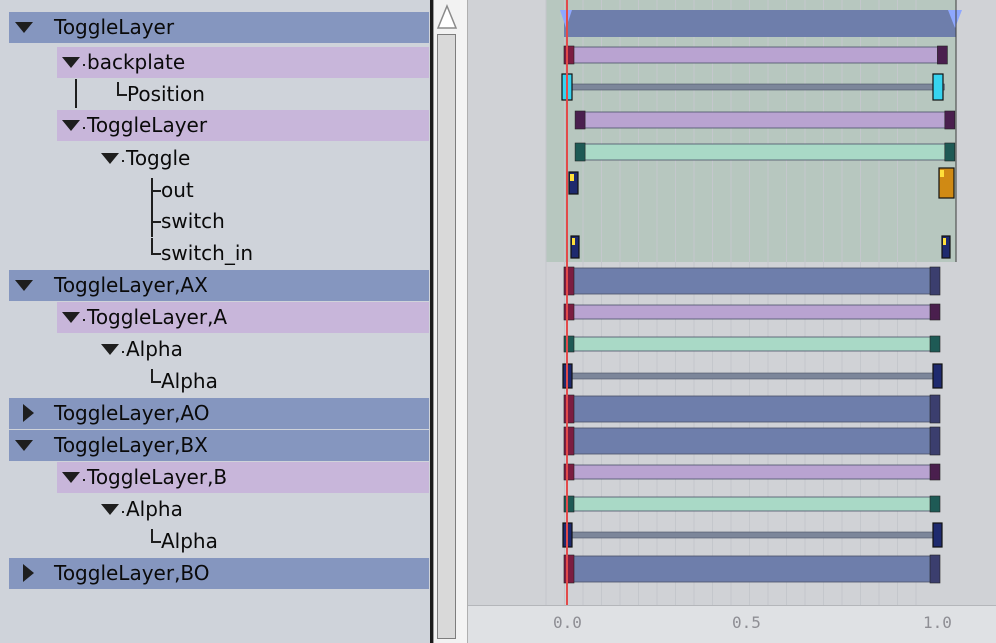 The image size is (996, 643). What do you see at coordinates (447, 17) in the screenshot?
I see `scroll-up-arrow-icon` at bounding box center [447, 17].